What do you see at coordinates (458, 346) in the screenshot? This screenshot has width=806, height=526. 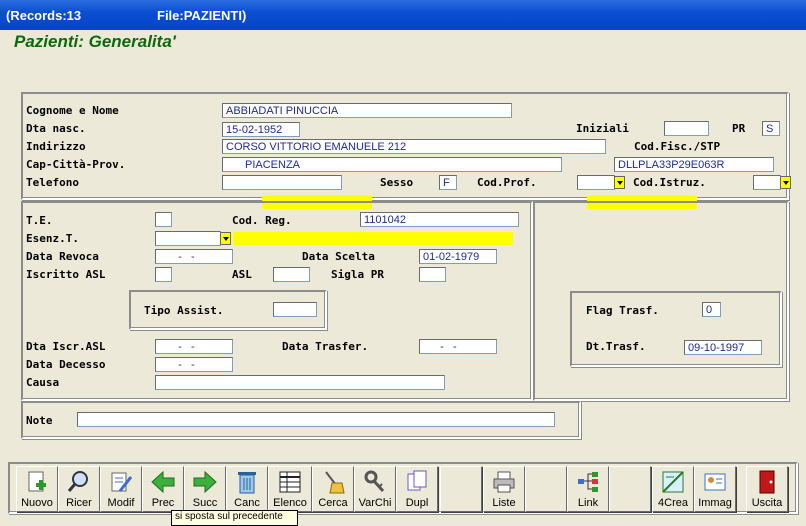 I see `trasfer-field: - -` at bounding box center [458, 346].